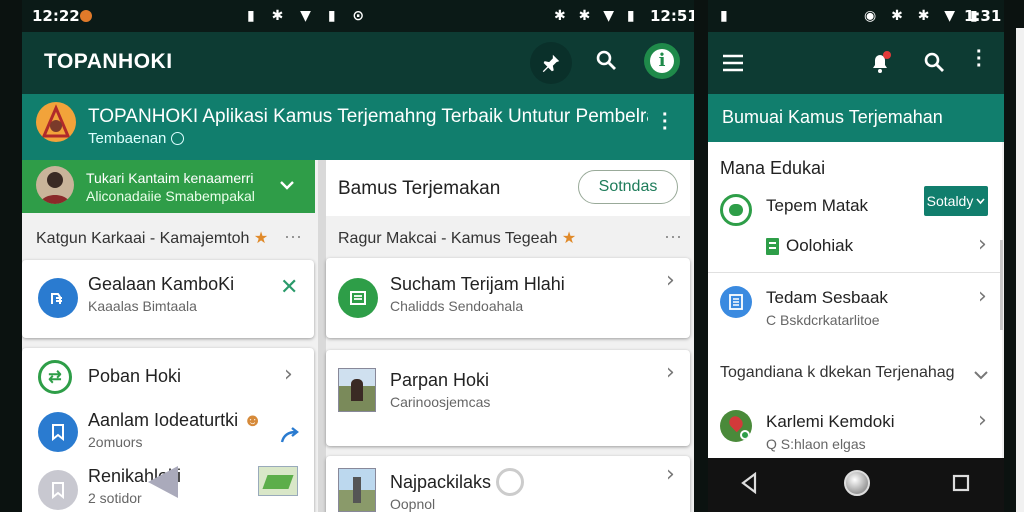 This screenshot has height=512, width=1024. I want to click on pin-button, so click(551, 63).